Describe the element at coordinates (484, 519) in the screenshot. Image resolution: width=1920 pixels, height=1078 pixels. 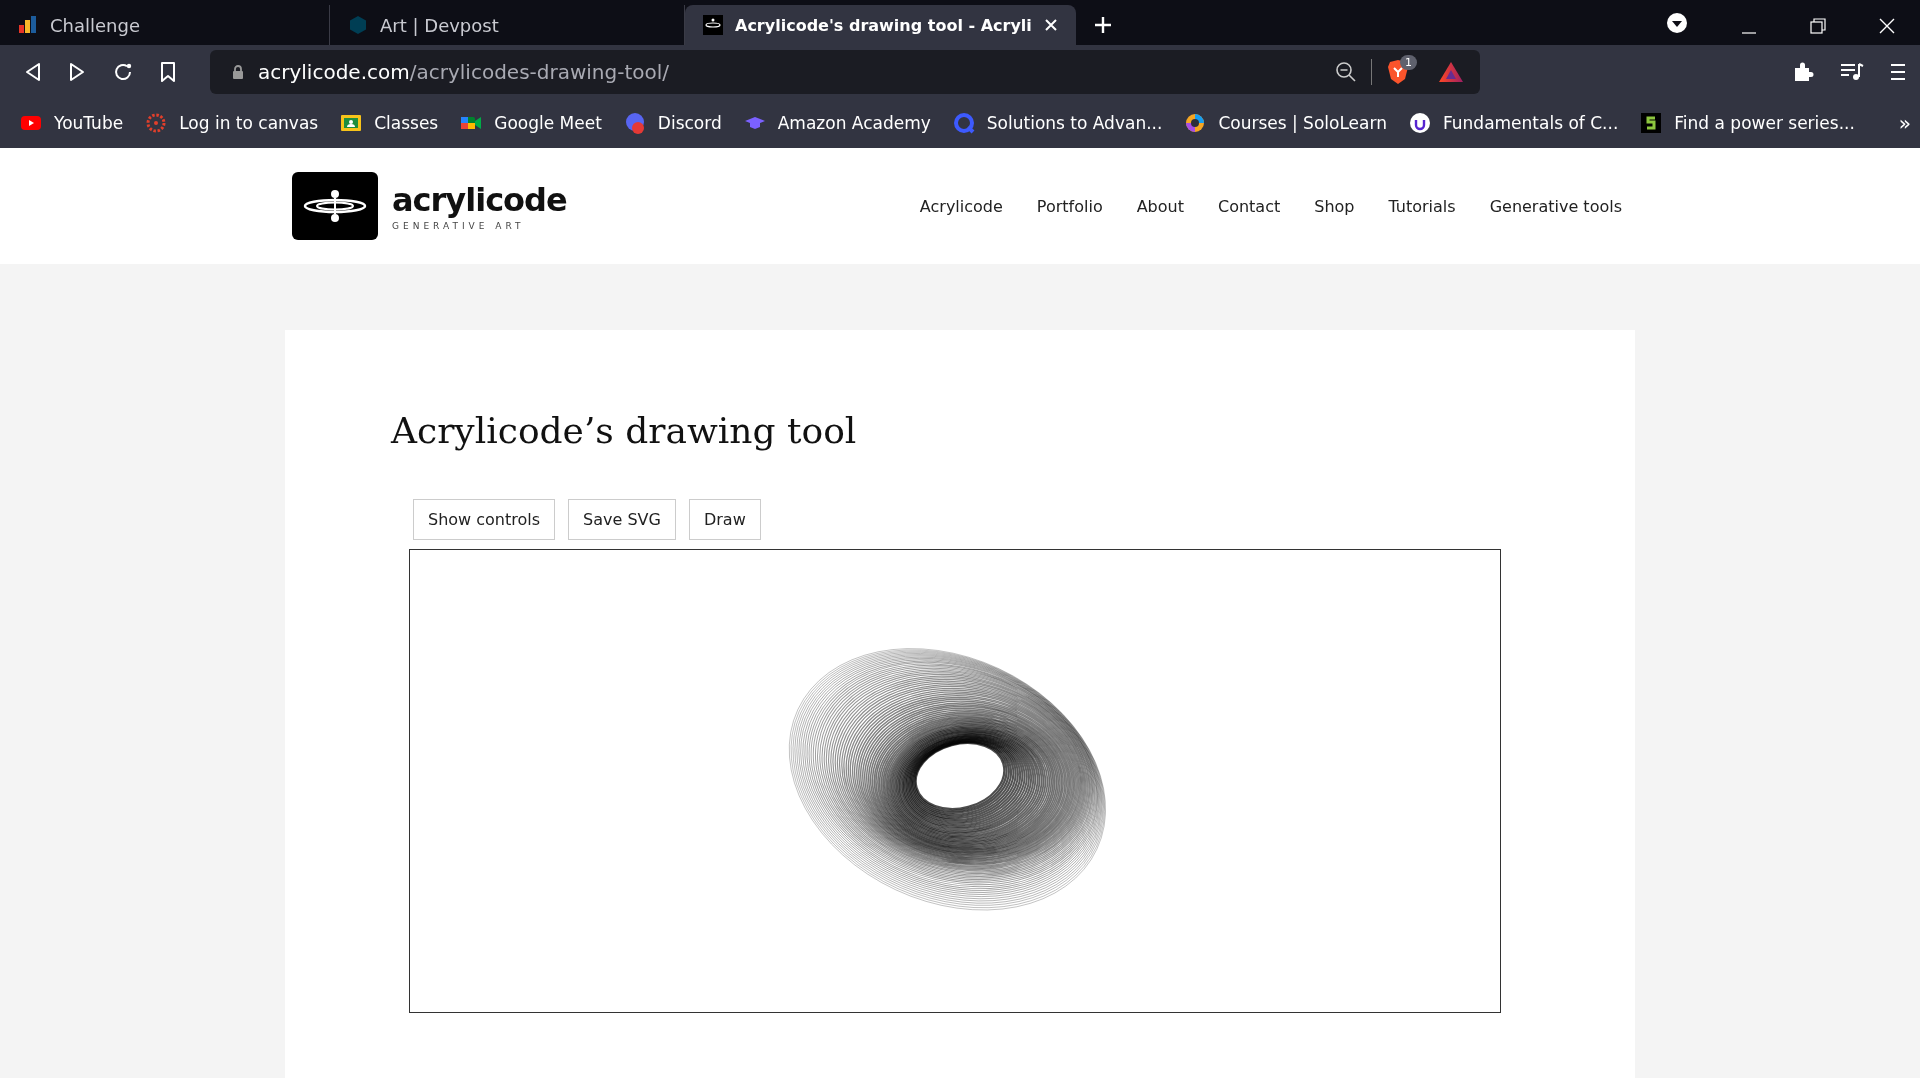
I see `tool-button: Show controls` at that location.